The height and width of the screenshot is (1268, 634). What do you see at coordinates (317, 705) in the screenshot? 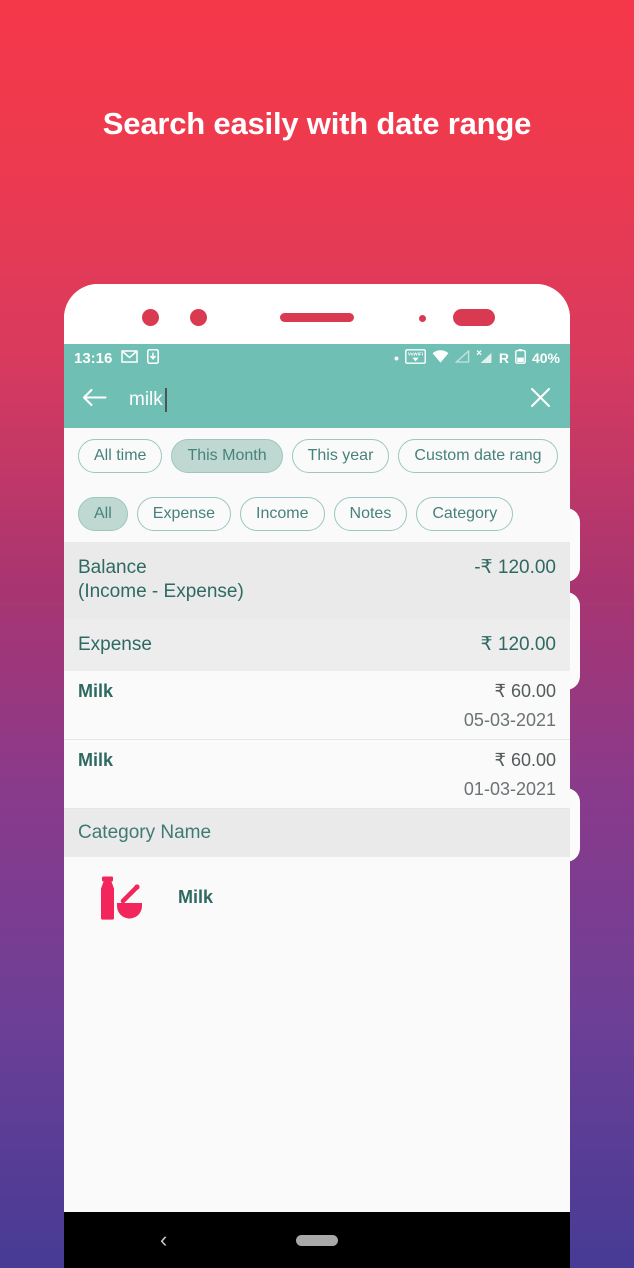
I see `table-row: Milk ₹ 60.00 05-03-2021` at bounding box center [317, 705].